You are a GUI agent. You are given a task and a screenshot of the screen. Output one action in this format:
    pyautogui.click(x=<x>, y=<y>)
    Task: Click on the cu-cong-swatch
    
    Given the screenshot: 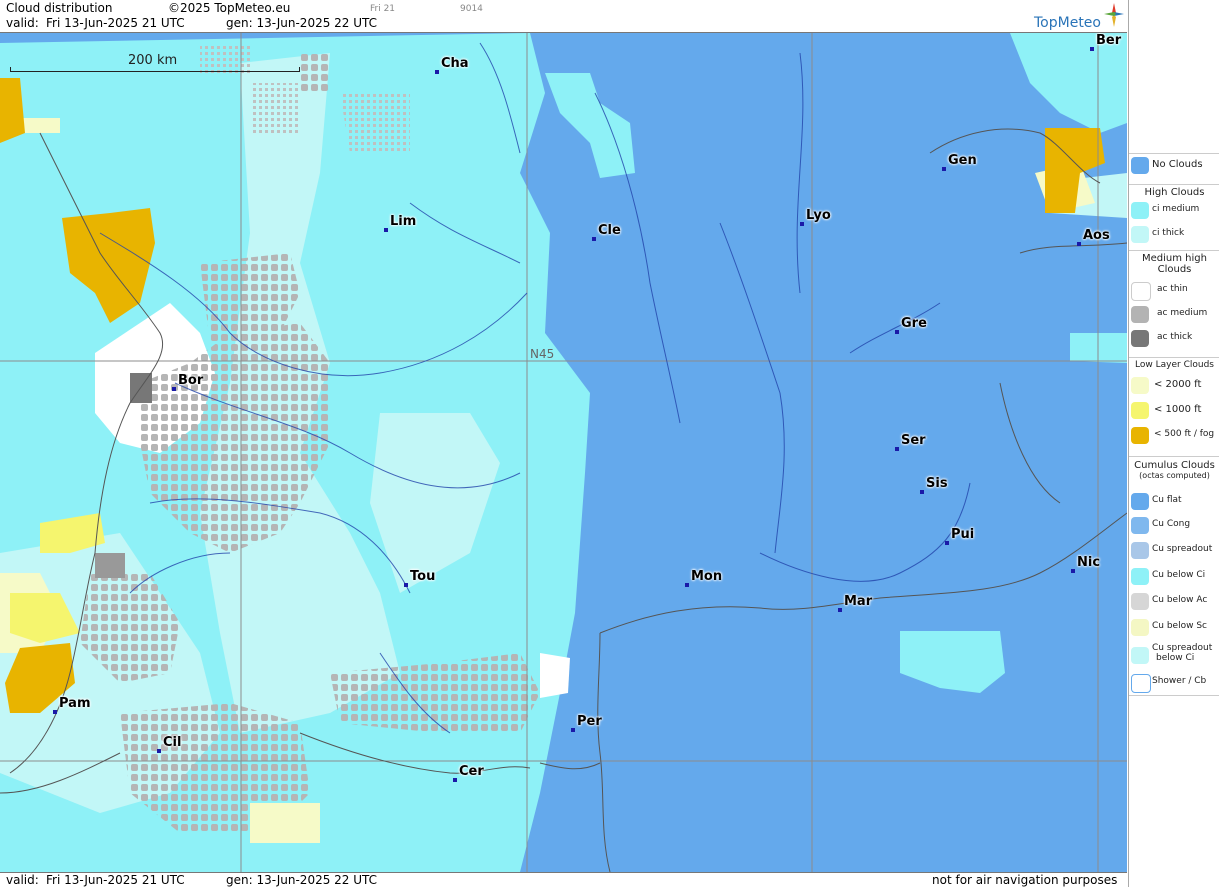 What is the action you would take?
    pyautogui.click(x=1140, y=525)
    